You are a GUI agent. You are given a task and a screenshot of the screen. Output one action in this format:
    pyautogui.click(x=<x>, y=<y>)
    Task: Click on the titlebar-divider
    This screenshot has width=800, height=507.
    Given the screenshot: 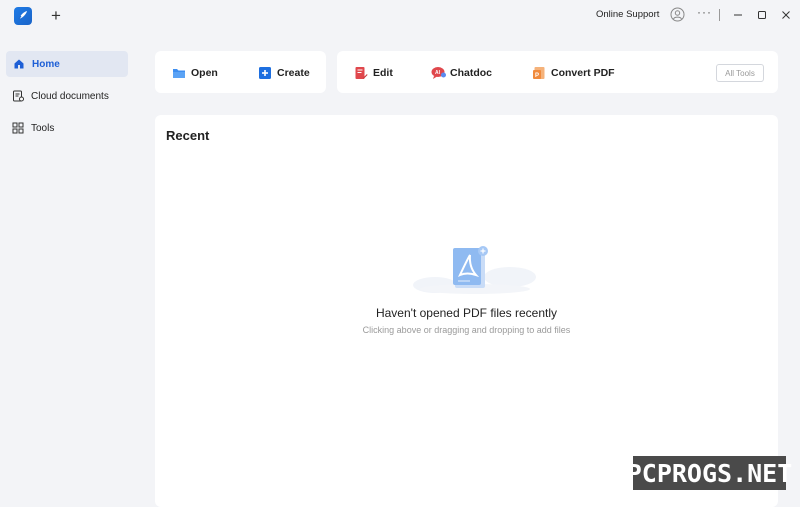 What is the action you would take?
    pyautogui.click(x=719, y=15)
    